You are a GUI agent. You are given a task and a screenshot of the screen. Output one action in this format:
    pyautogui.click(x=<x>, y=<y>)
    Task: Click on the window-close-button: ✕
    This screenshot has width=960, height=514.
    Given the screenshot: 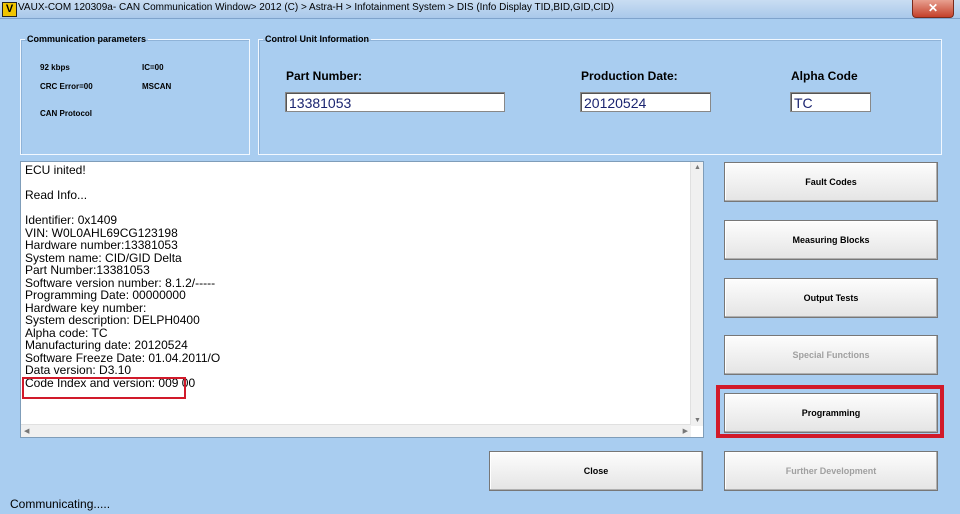 What is the action you would take?
    pyautogui.click(x=933, y=9)
    